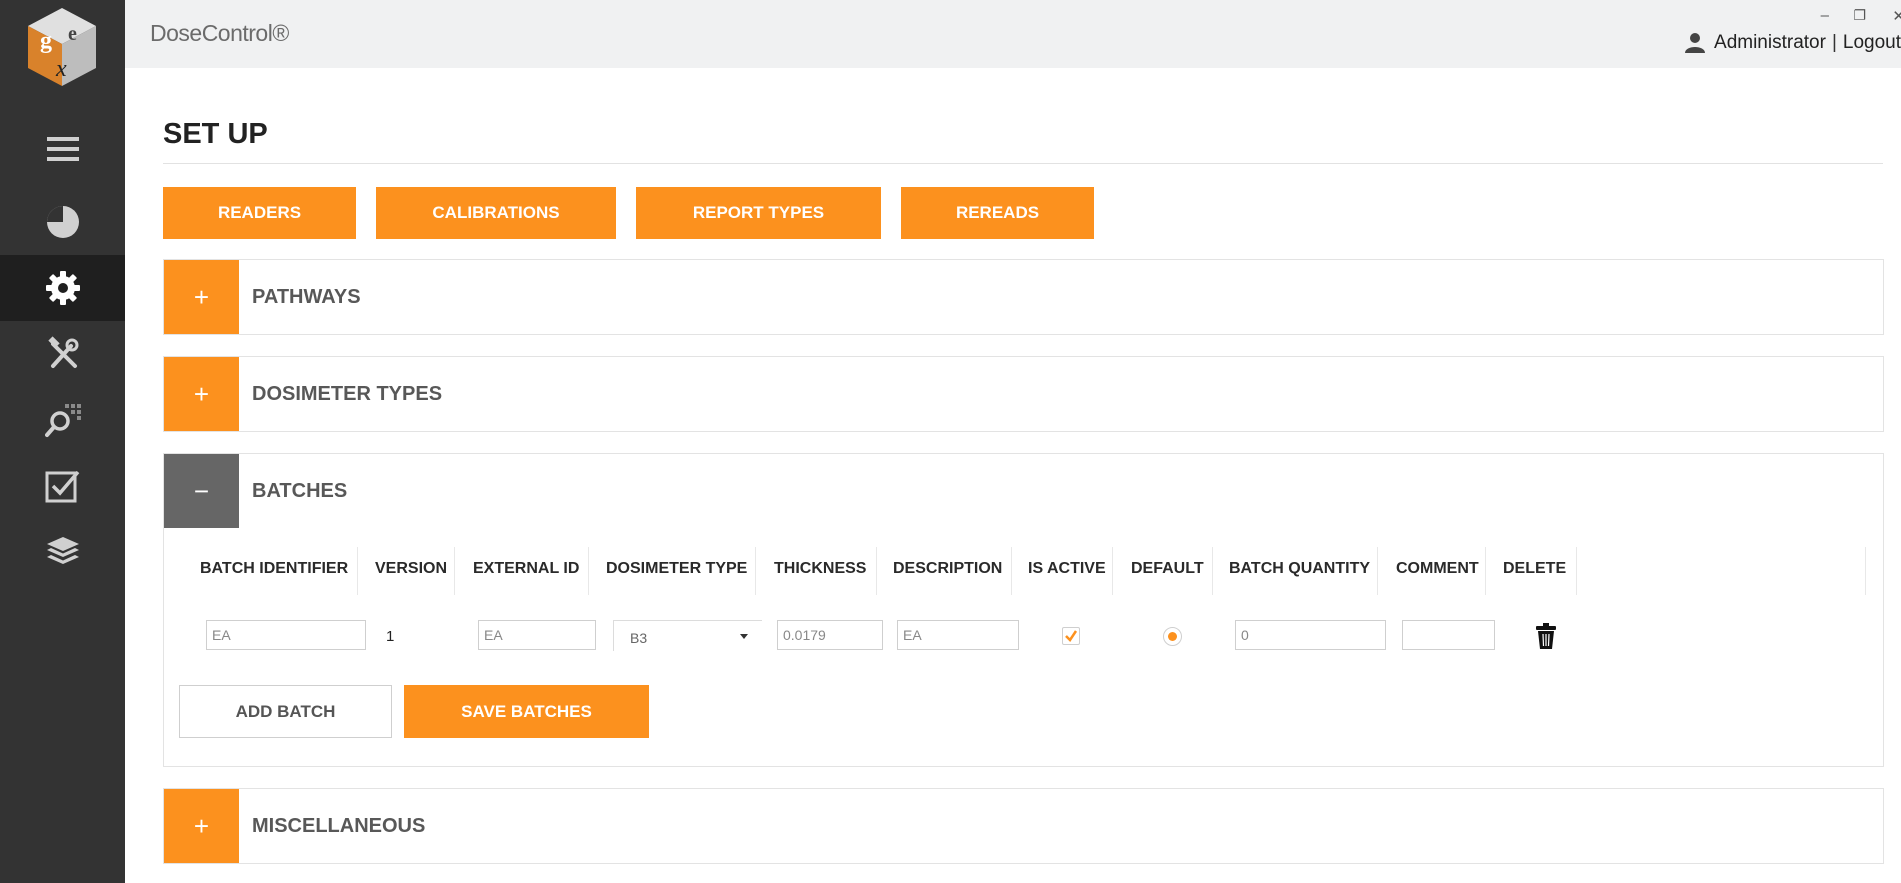 The height and width of the screenshot is (883, 1901). Describe the element at coordinates (997, 213) in the screenshot. I see `rereads-button: REREADS` at that location.